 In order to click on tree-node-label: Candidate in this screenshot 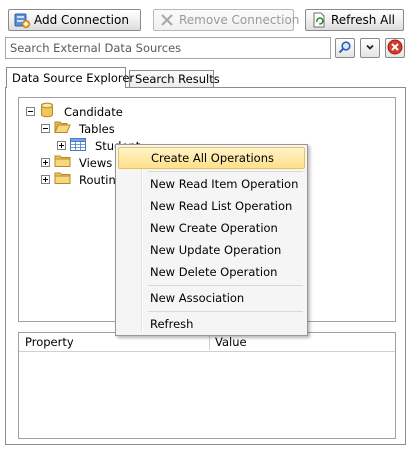, I will do `click(93, 111)`.